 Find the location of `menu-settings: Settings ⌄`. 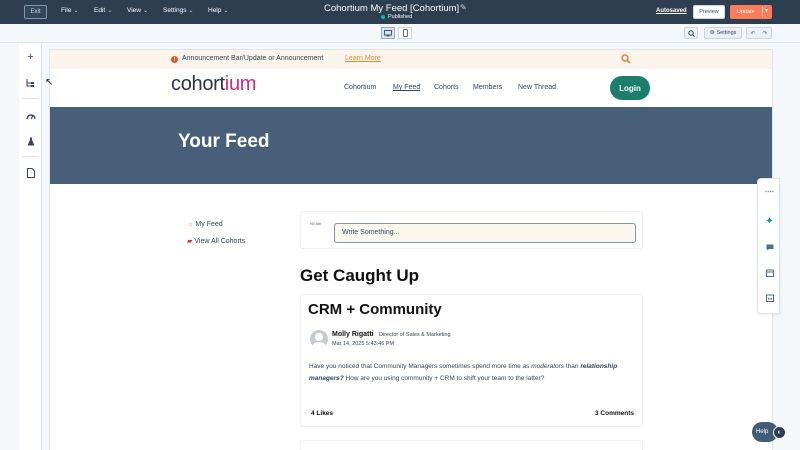

menu-settings: Settings ⌄ is located at coordinates (178, 10).